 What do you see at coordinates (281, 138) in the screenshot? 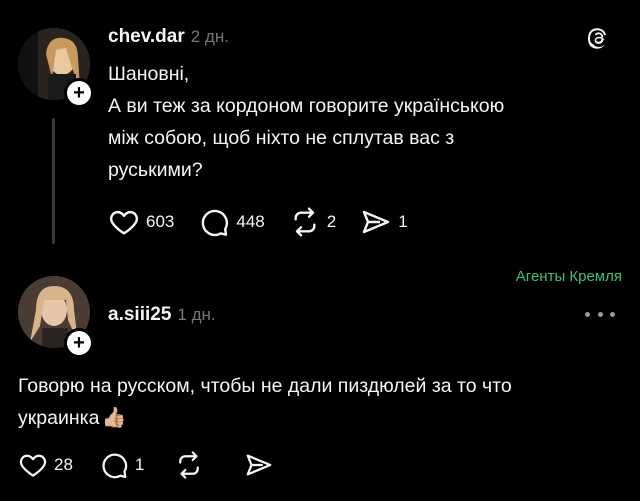
I see `post-text-line: між собою, щоб ніхто не сплутав вас з` at bounding box center [281, 138].